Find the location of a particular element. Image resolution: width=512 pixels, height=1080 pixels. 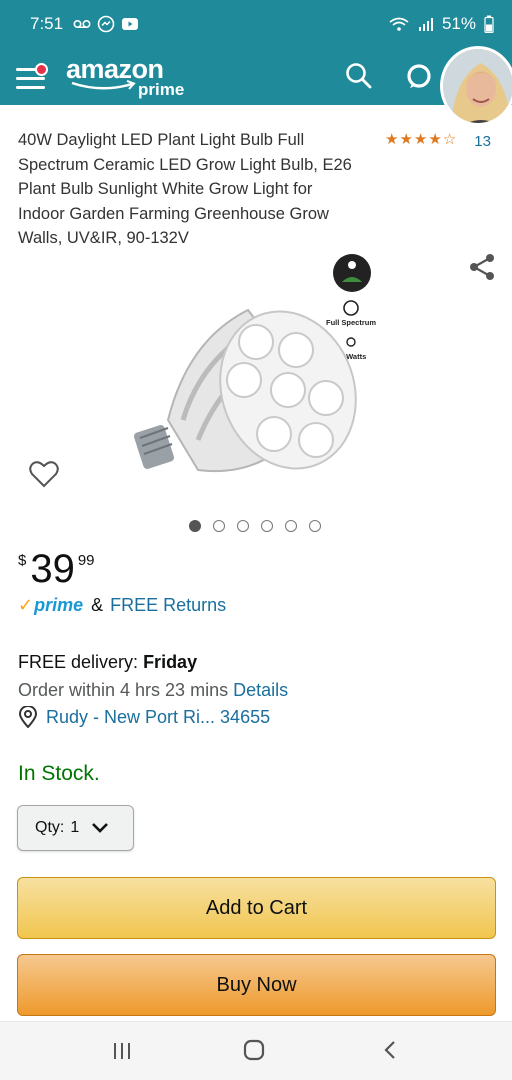

app-header: amazon prime is located at coordinates (256, 76).